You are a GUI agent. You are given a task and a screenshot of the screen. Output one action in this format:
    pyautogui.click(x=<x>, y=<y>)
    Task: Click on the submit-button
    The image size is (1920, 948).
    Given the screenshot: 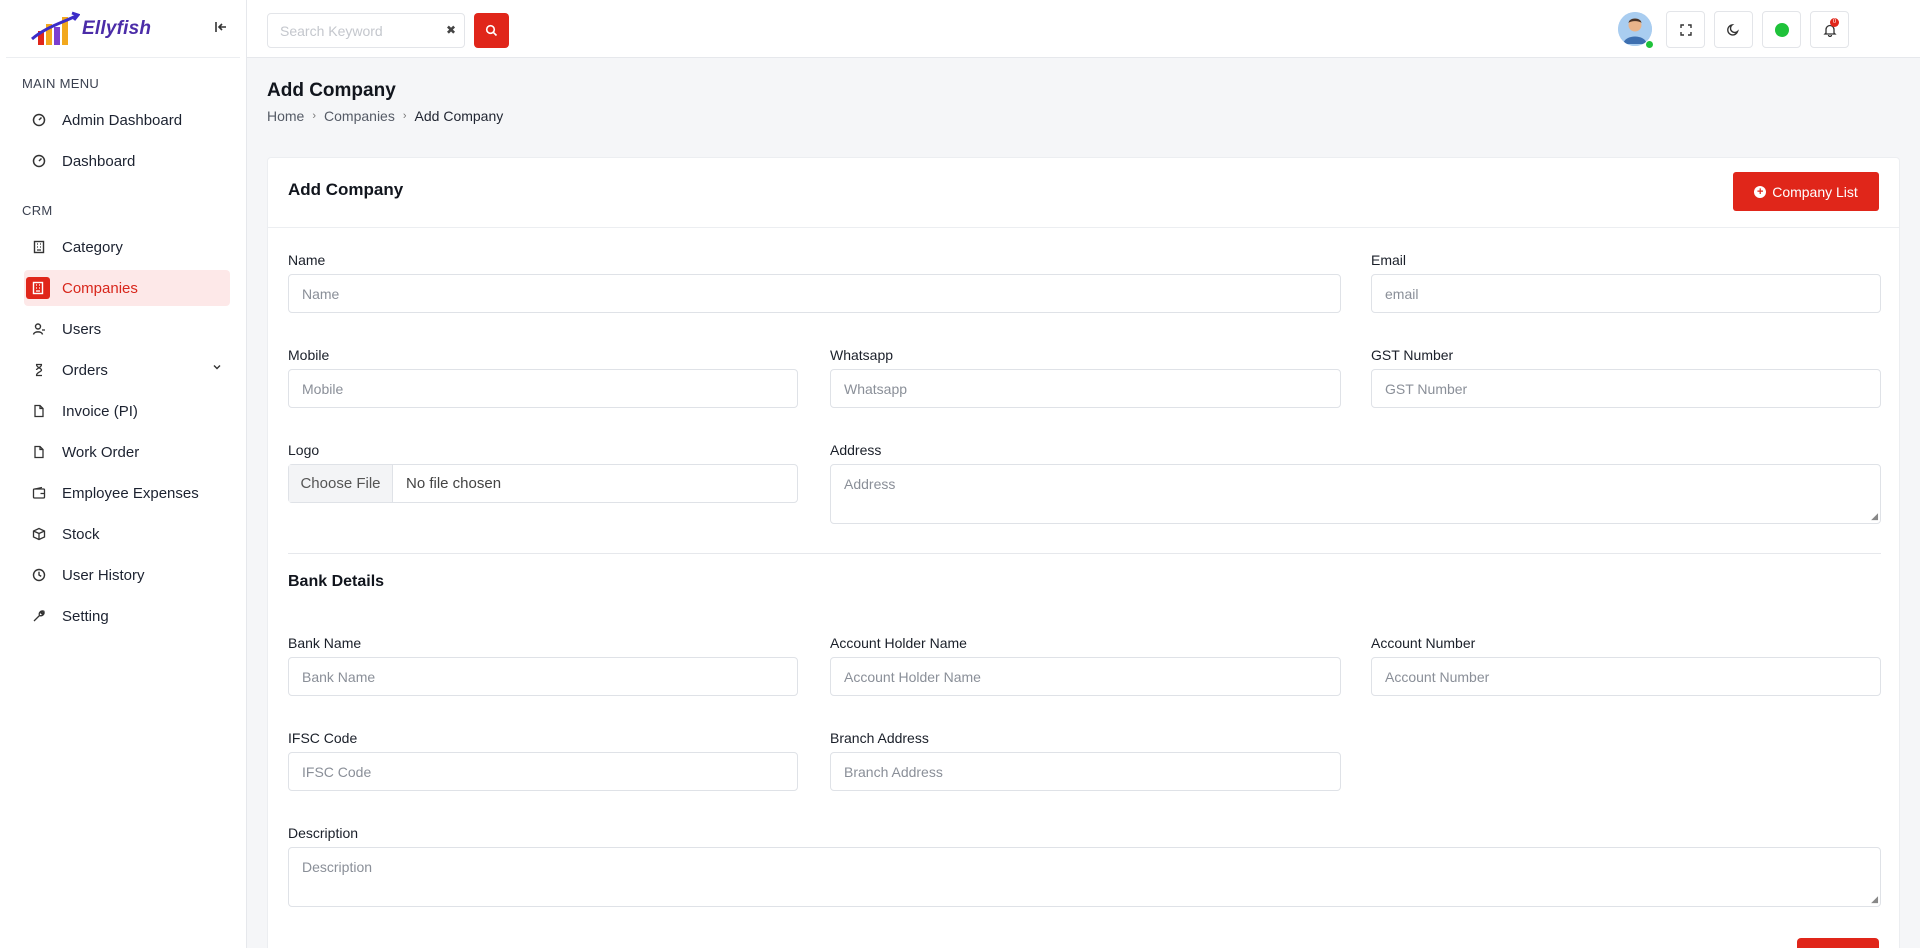 What is the action you would take?
    pyautogui.click(x=1838, y=943)
    